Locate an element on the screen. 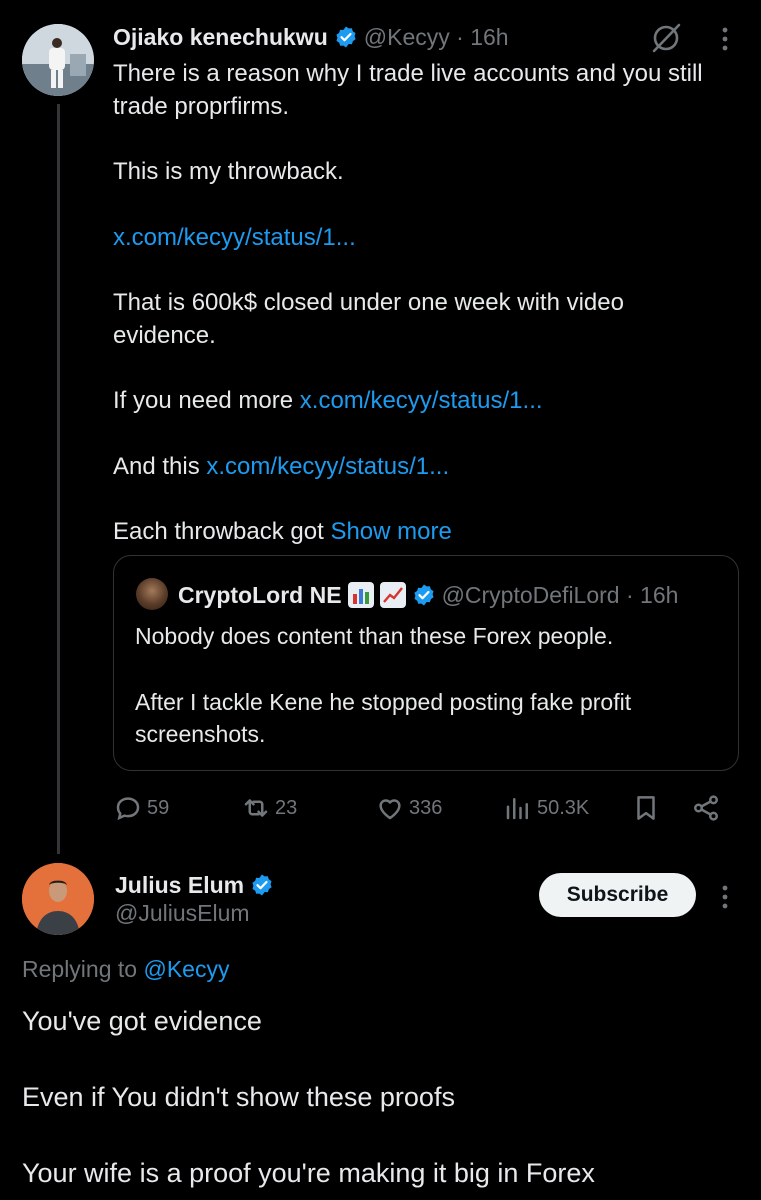 This screenshot has height=1200, width=761. tweet-time: 16h is located at coordinates (489, 37).